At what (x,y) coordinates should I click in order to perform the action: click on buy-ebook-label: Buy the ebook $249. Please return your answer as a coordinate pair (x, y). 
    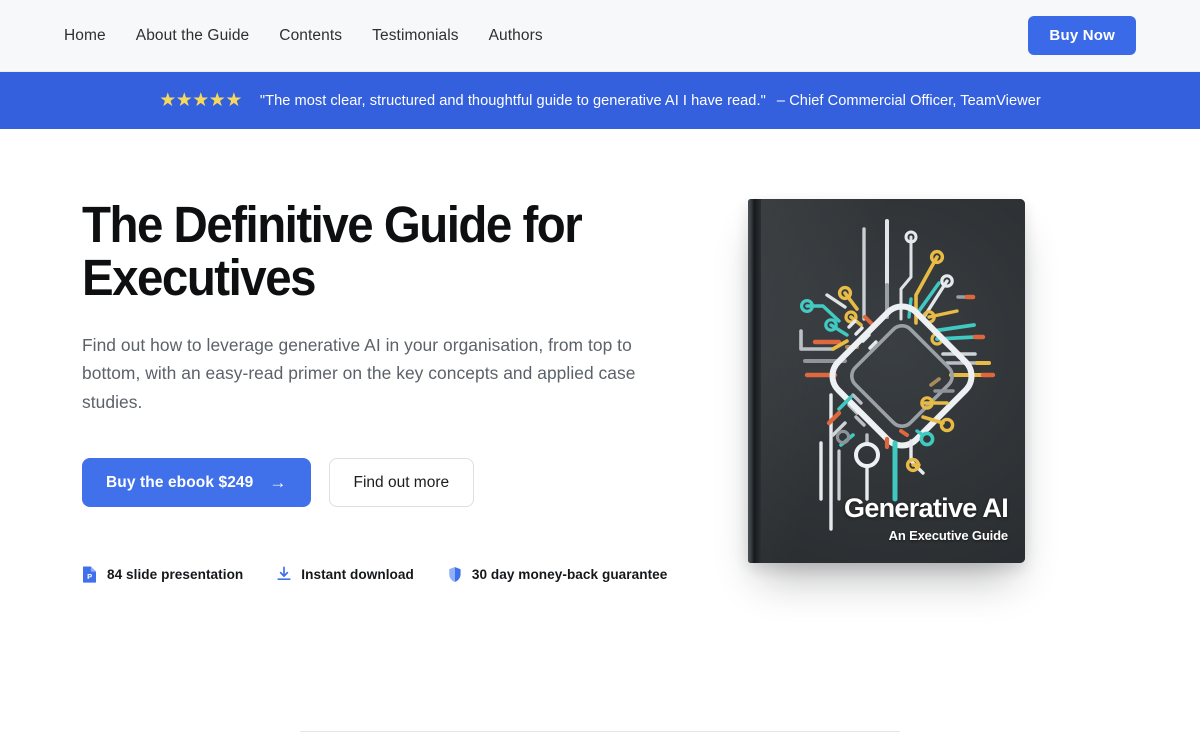
    Looking at the image, I should click on (180, 482).